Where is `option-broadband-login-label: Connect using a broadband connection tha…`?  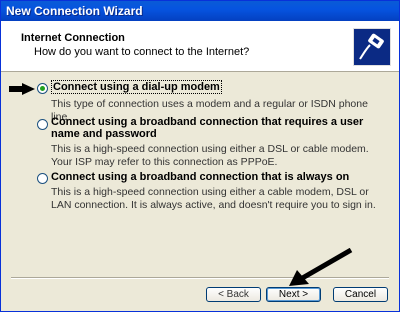 option-broadband-login-label: Connect using a broadband connection tha… is located at coordinates (216, 128).